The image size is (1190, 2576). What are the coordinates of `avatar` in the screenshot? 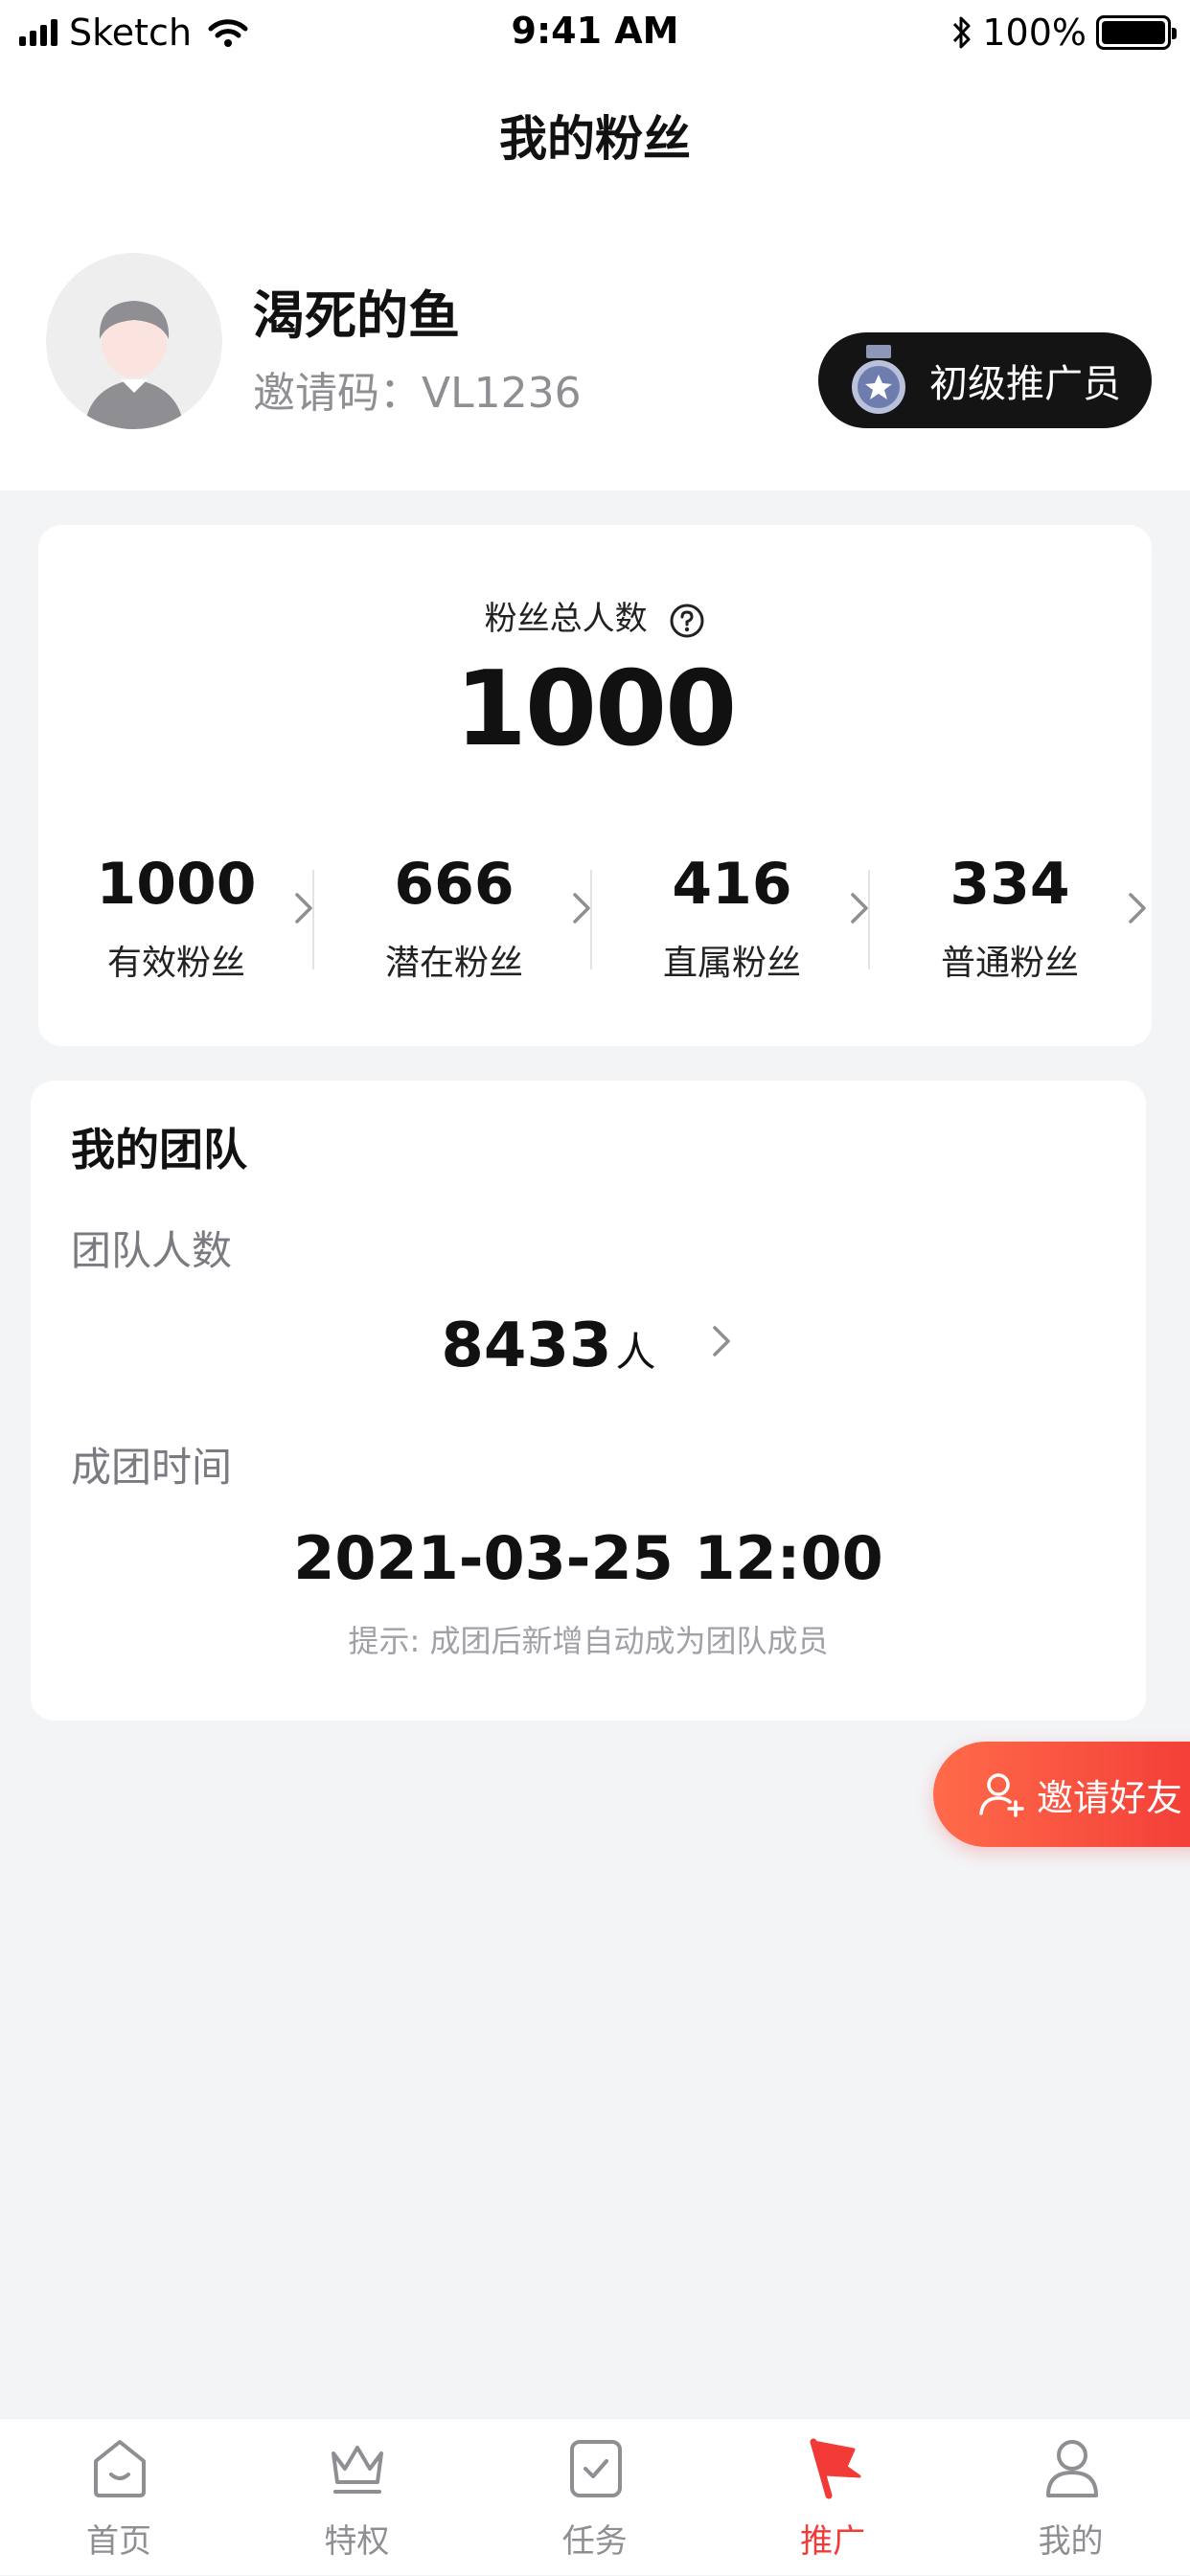 It's located at (134, 341).